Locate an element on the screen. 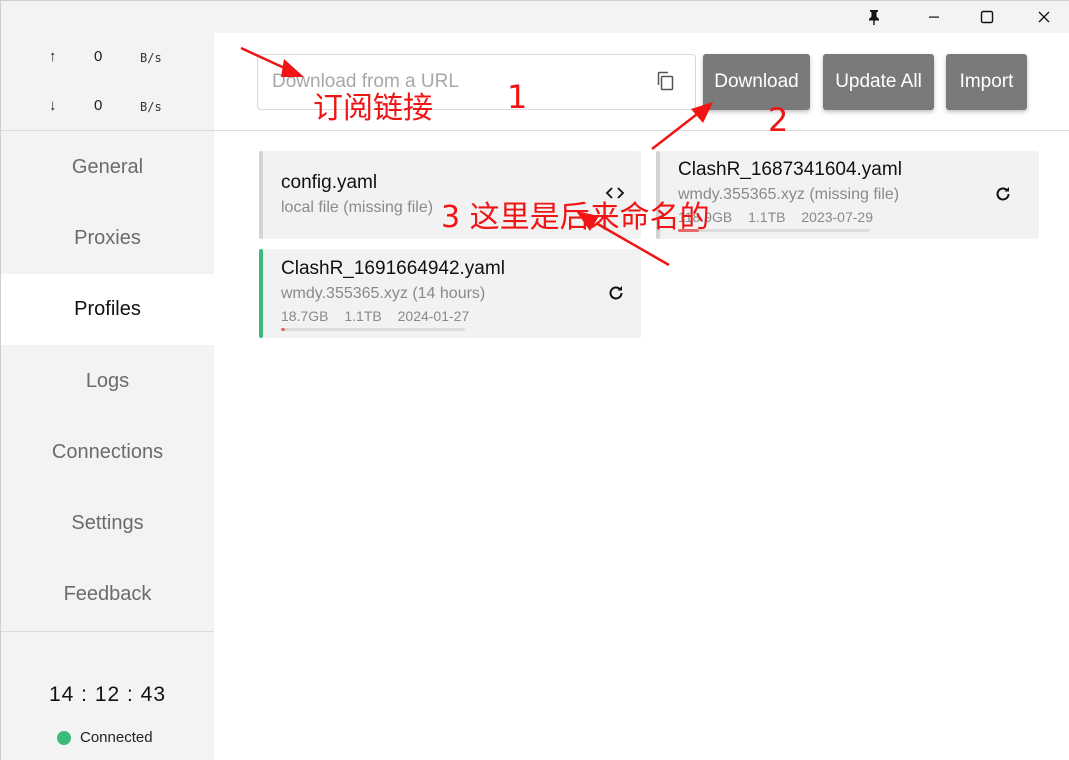 This screenshot has width=1069, height=760. annotation-step-2: 2 is located at coordinates (778, 120).